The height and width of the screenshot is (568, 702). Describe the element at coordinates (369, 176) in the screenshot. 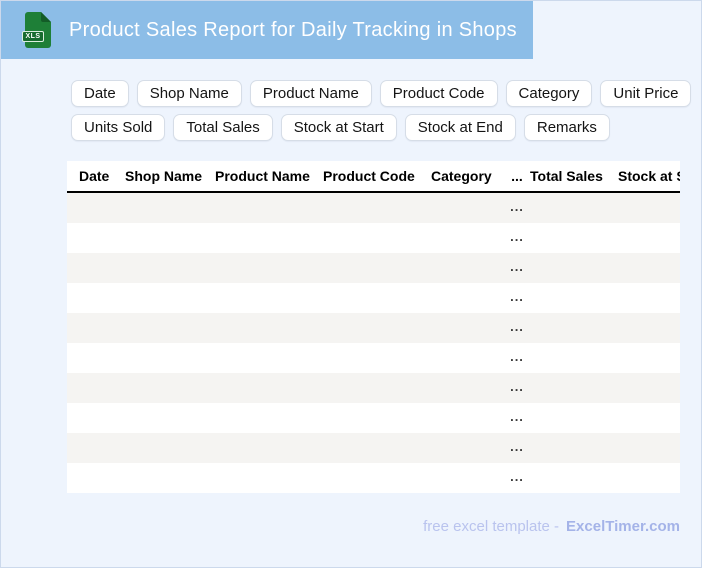

I see `col-header-product-code: Product Code` at that location.